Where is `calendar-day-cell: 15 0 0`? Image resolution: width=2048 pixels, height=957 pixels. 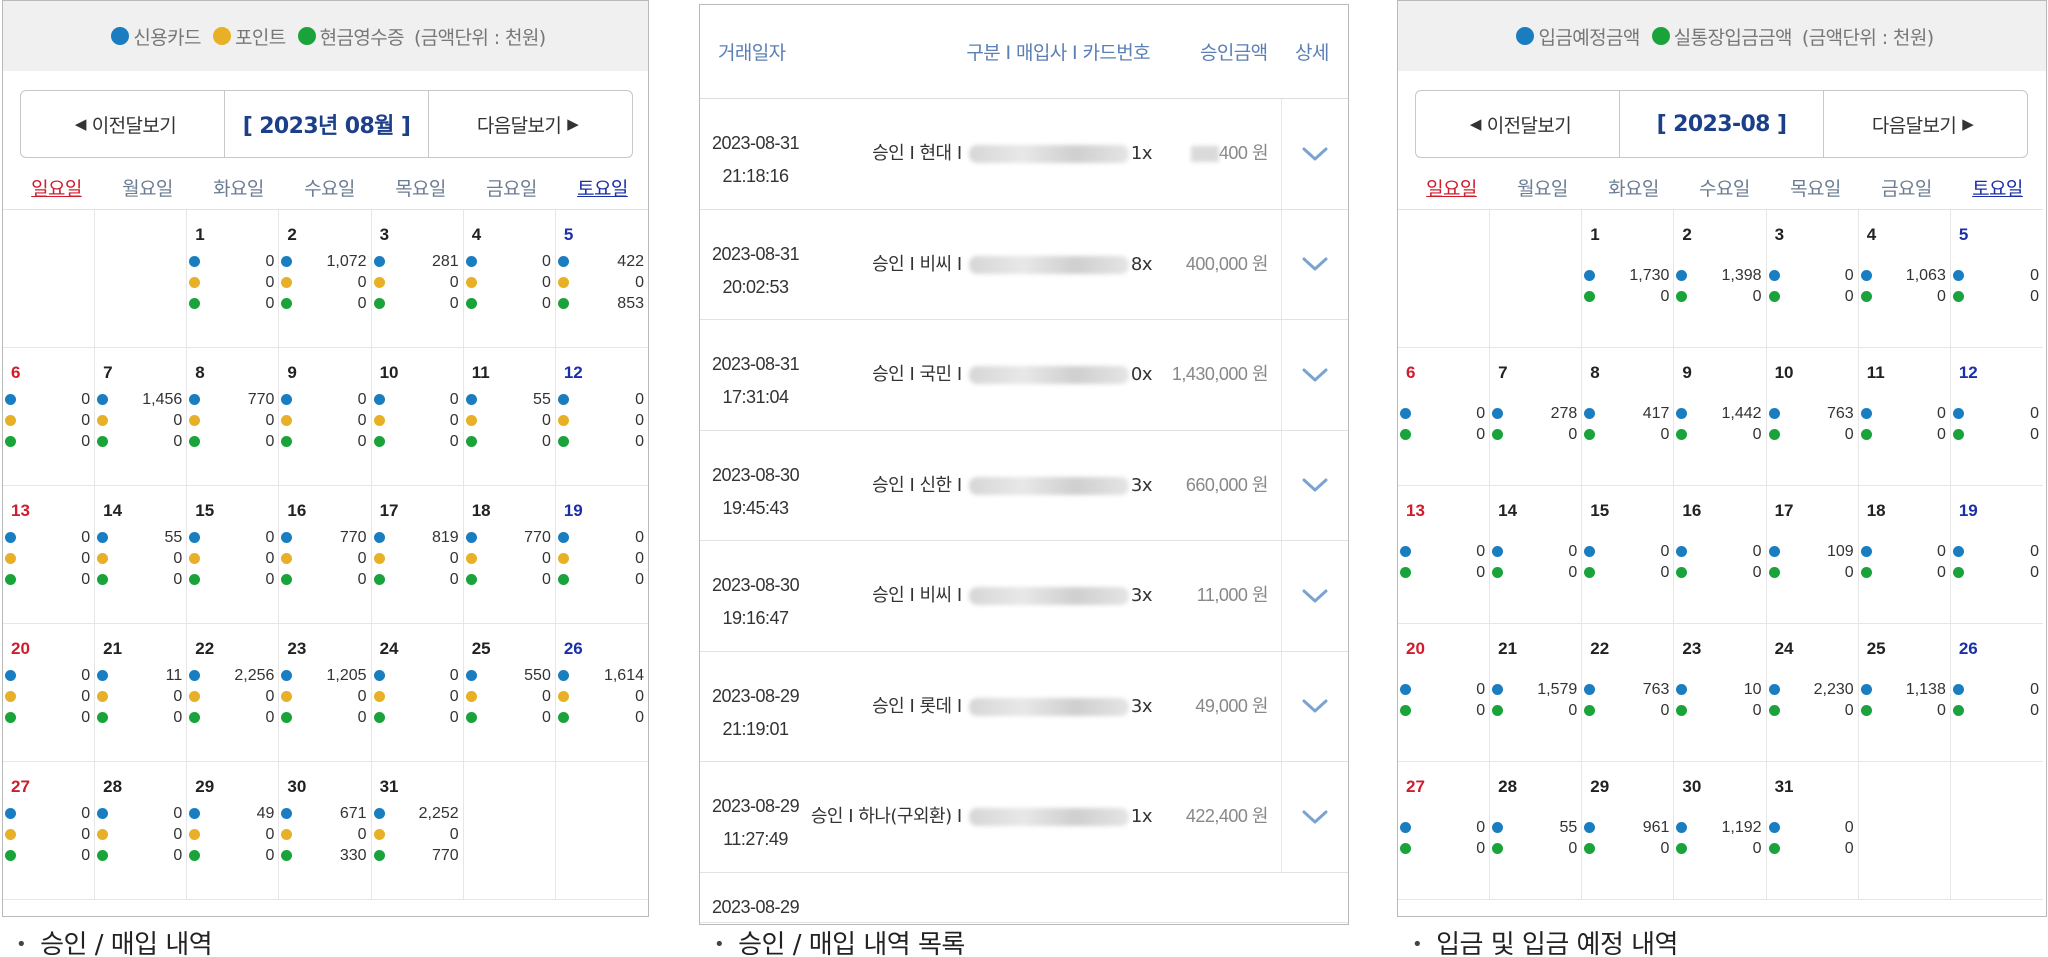 calendar-day-cell: 15 0 0 is located at coordinates (1628, 555).